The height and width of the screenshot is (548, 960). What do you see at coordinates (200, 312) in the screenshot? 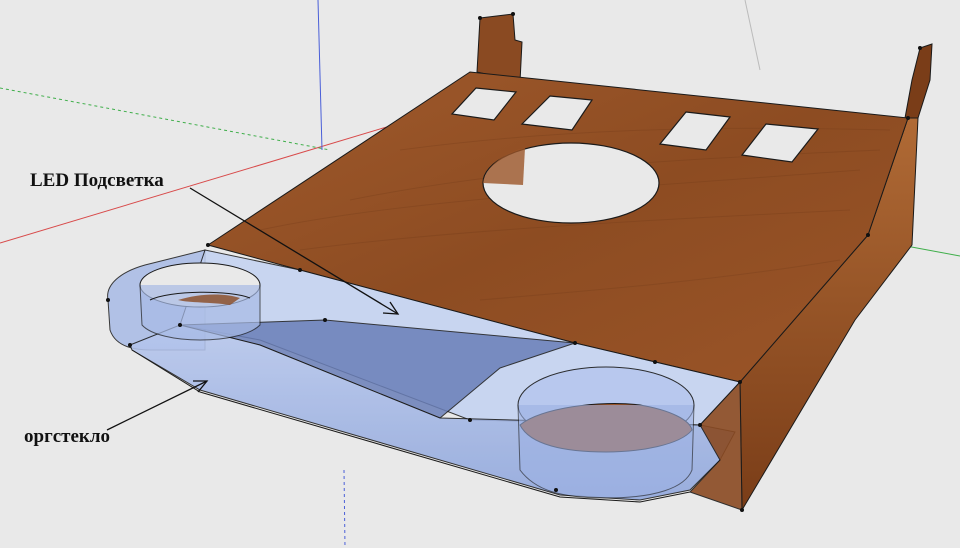
I see `left-cylinder-wall` at bounding box center [200, 312].